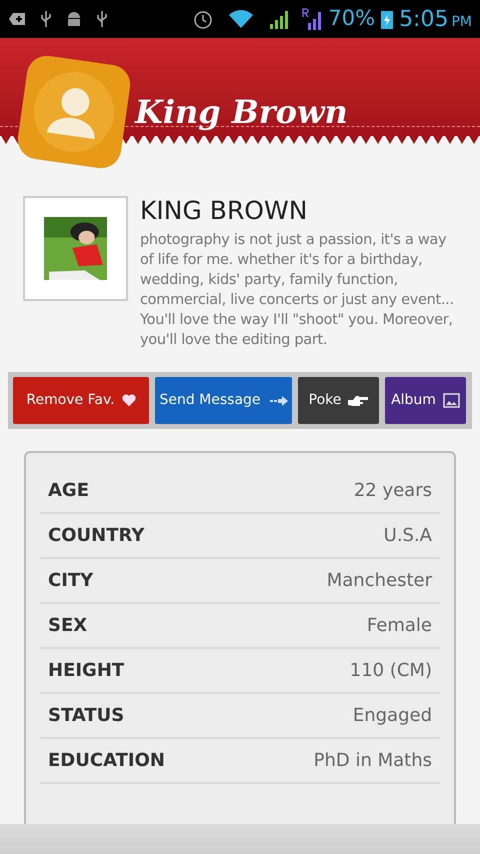  Describe the element at coordinates (358, 401) in the screenshot. I see `pointing-hand-icon` at that location.